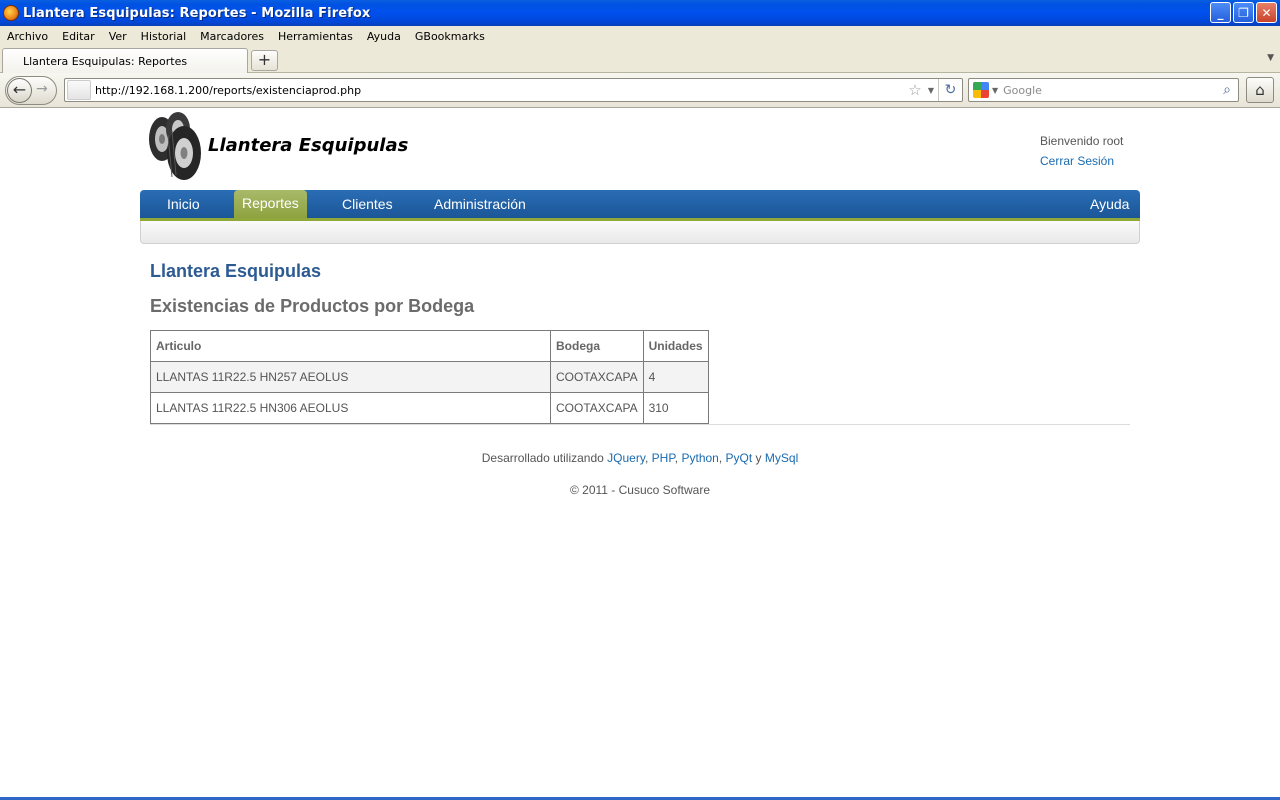 This screenshot has height=800, width=1280. What do you see at coordinates (27, 36) in the screenshot?
I see `menu-archivo: Archivo` at bounding box center [27, 36].